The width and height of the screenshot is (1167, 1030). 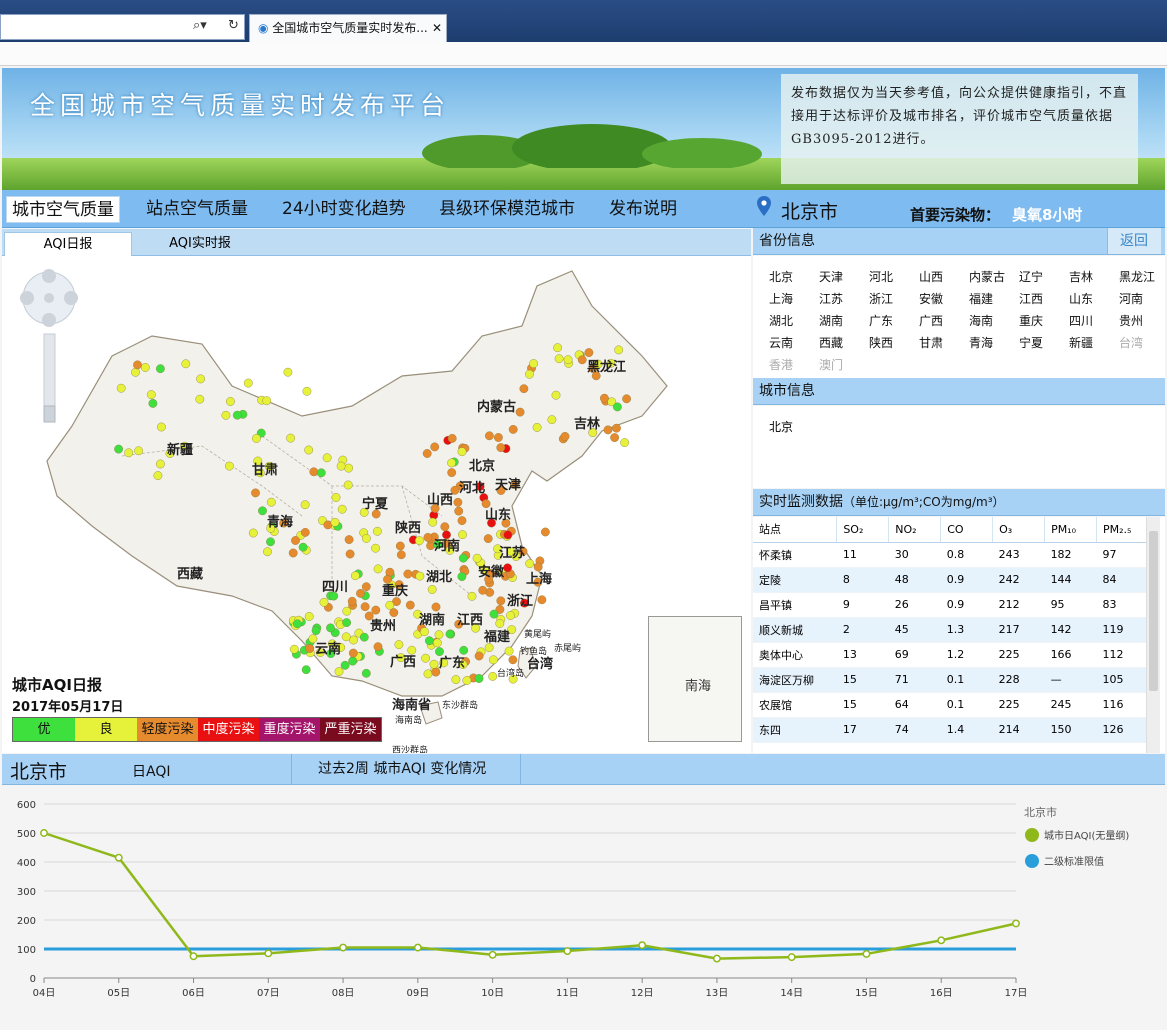 I want to click on tab-aqi-realtime: AQI实时报, so click(x=200, y=244).